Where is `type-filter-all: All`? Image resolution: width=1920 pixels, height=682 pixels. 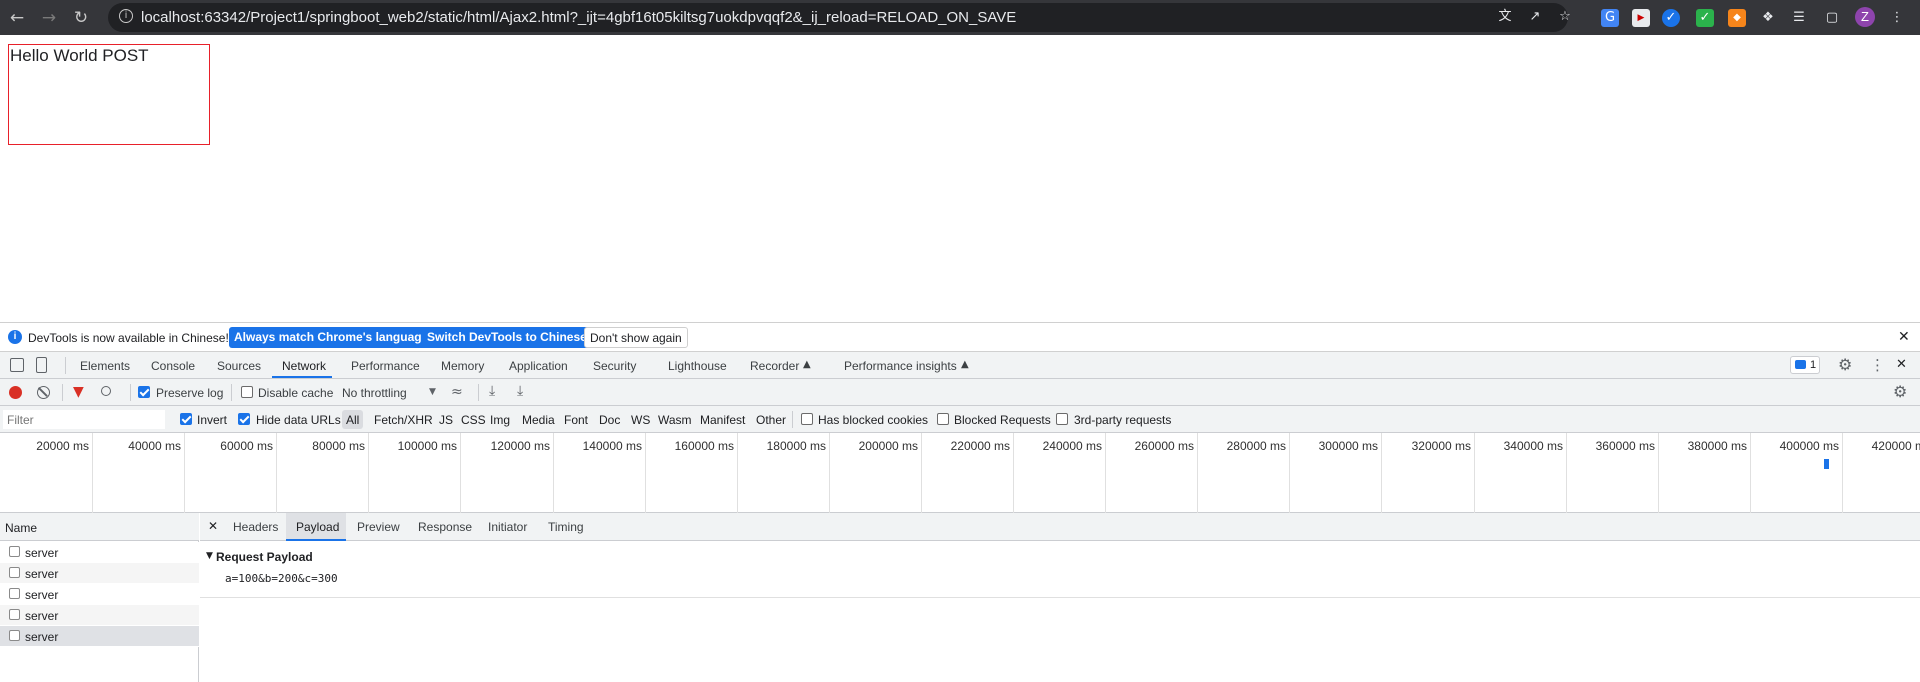
type-filter-all: All is located at coordinates (353, 419).